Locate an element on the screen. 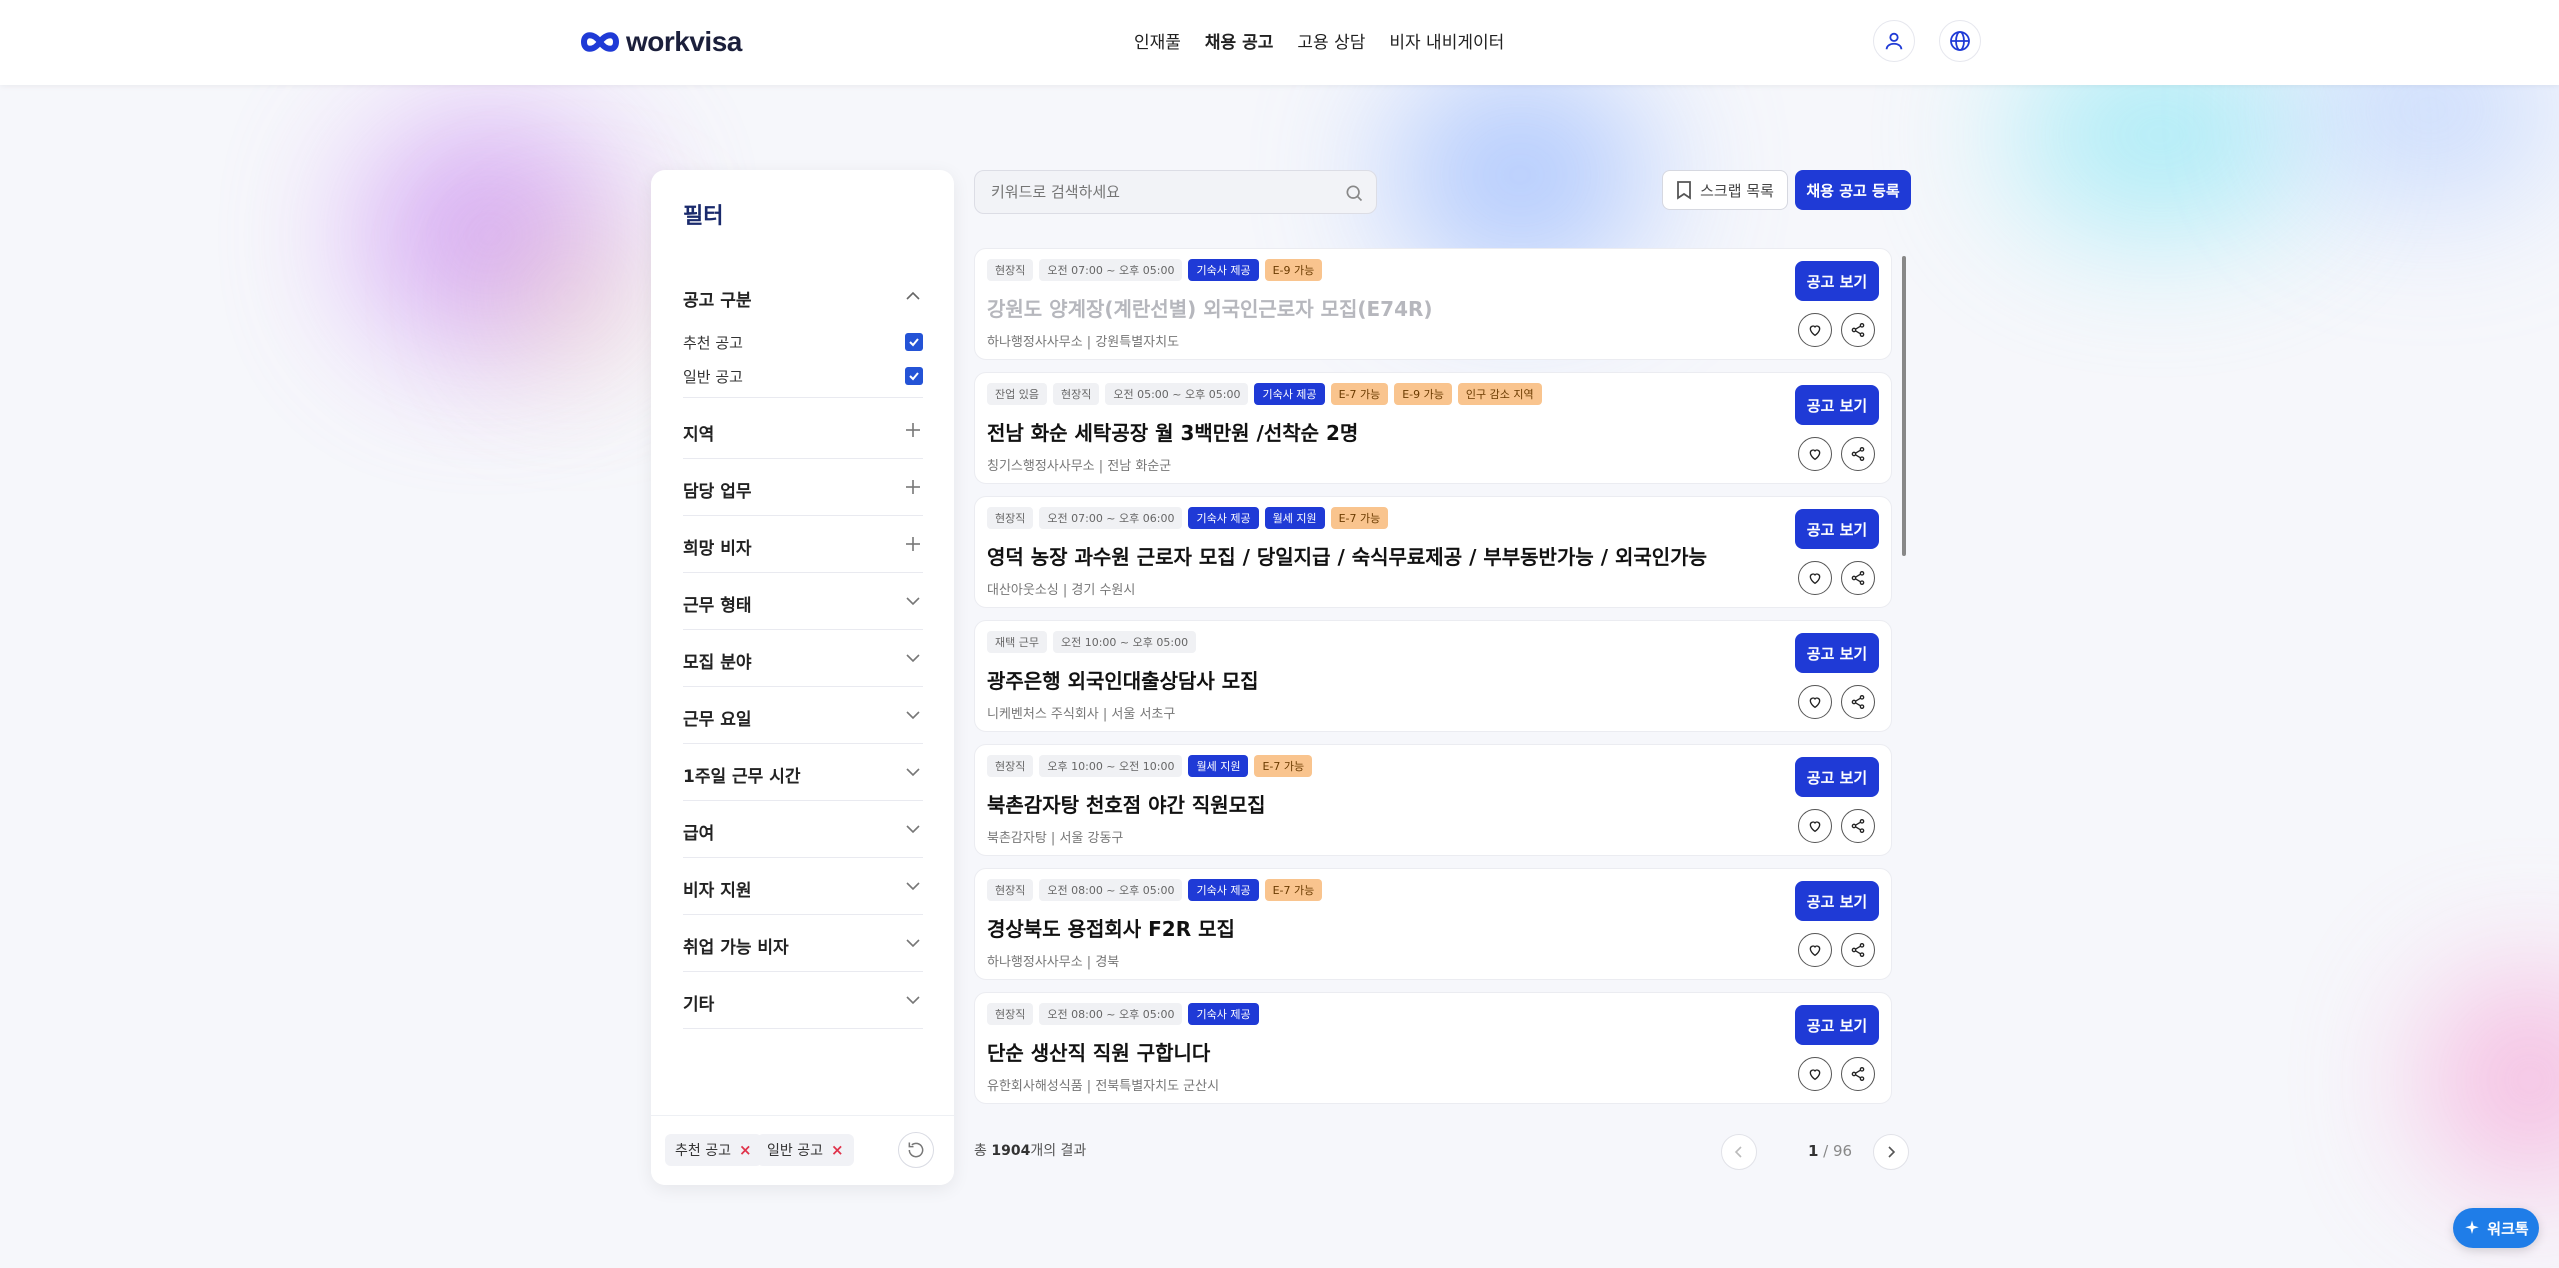  job-title: 경상북도 용접회사 F2R 모집 is located at coordinates (1111, 927).